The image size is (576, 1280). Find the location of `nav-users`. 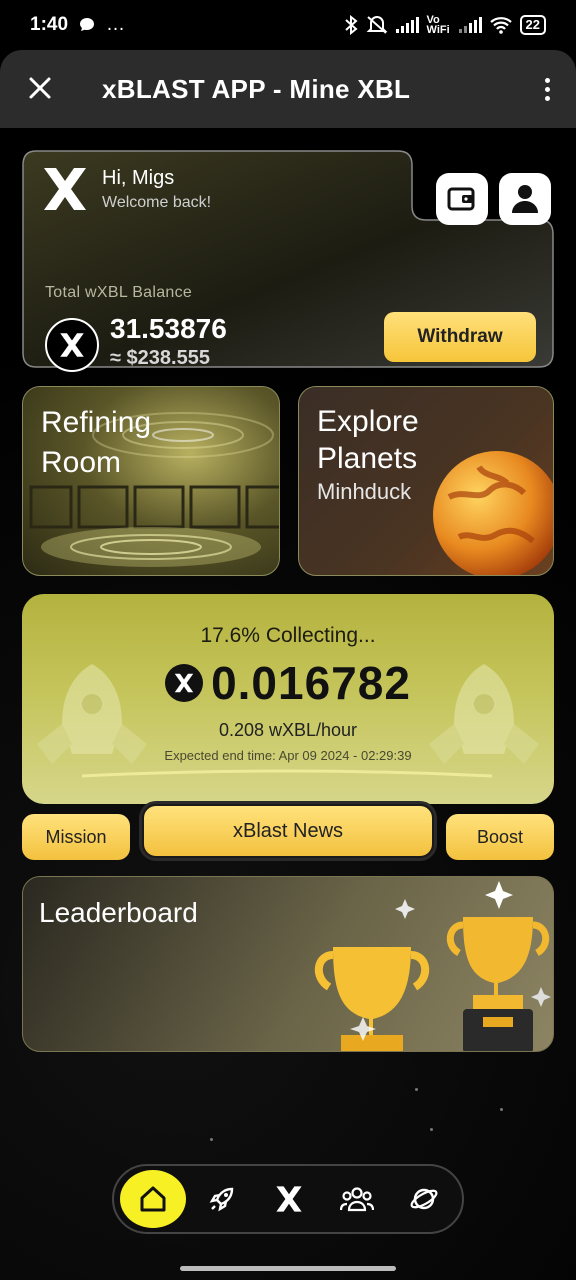

nav-users is located at coordinates (357, 1199).